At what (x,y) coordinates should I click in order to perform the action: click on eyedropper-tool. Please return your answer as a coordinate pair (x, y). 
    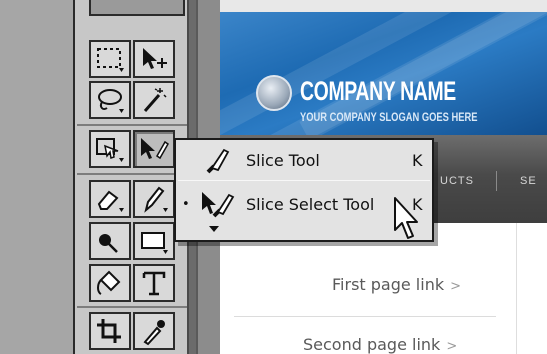
    Looking at the image, I should click on (154, 331).